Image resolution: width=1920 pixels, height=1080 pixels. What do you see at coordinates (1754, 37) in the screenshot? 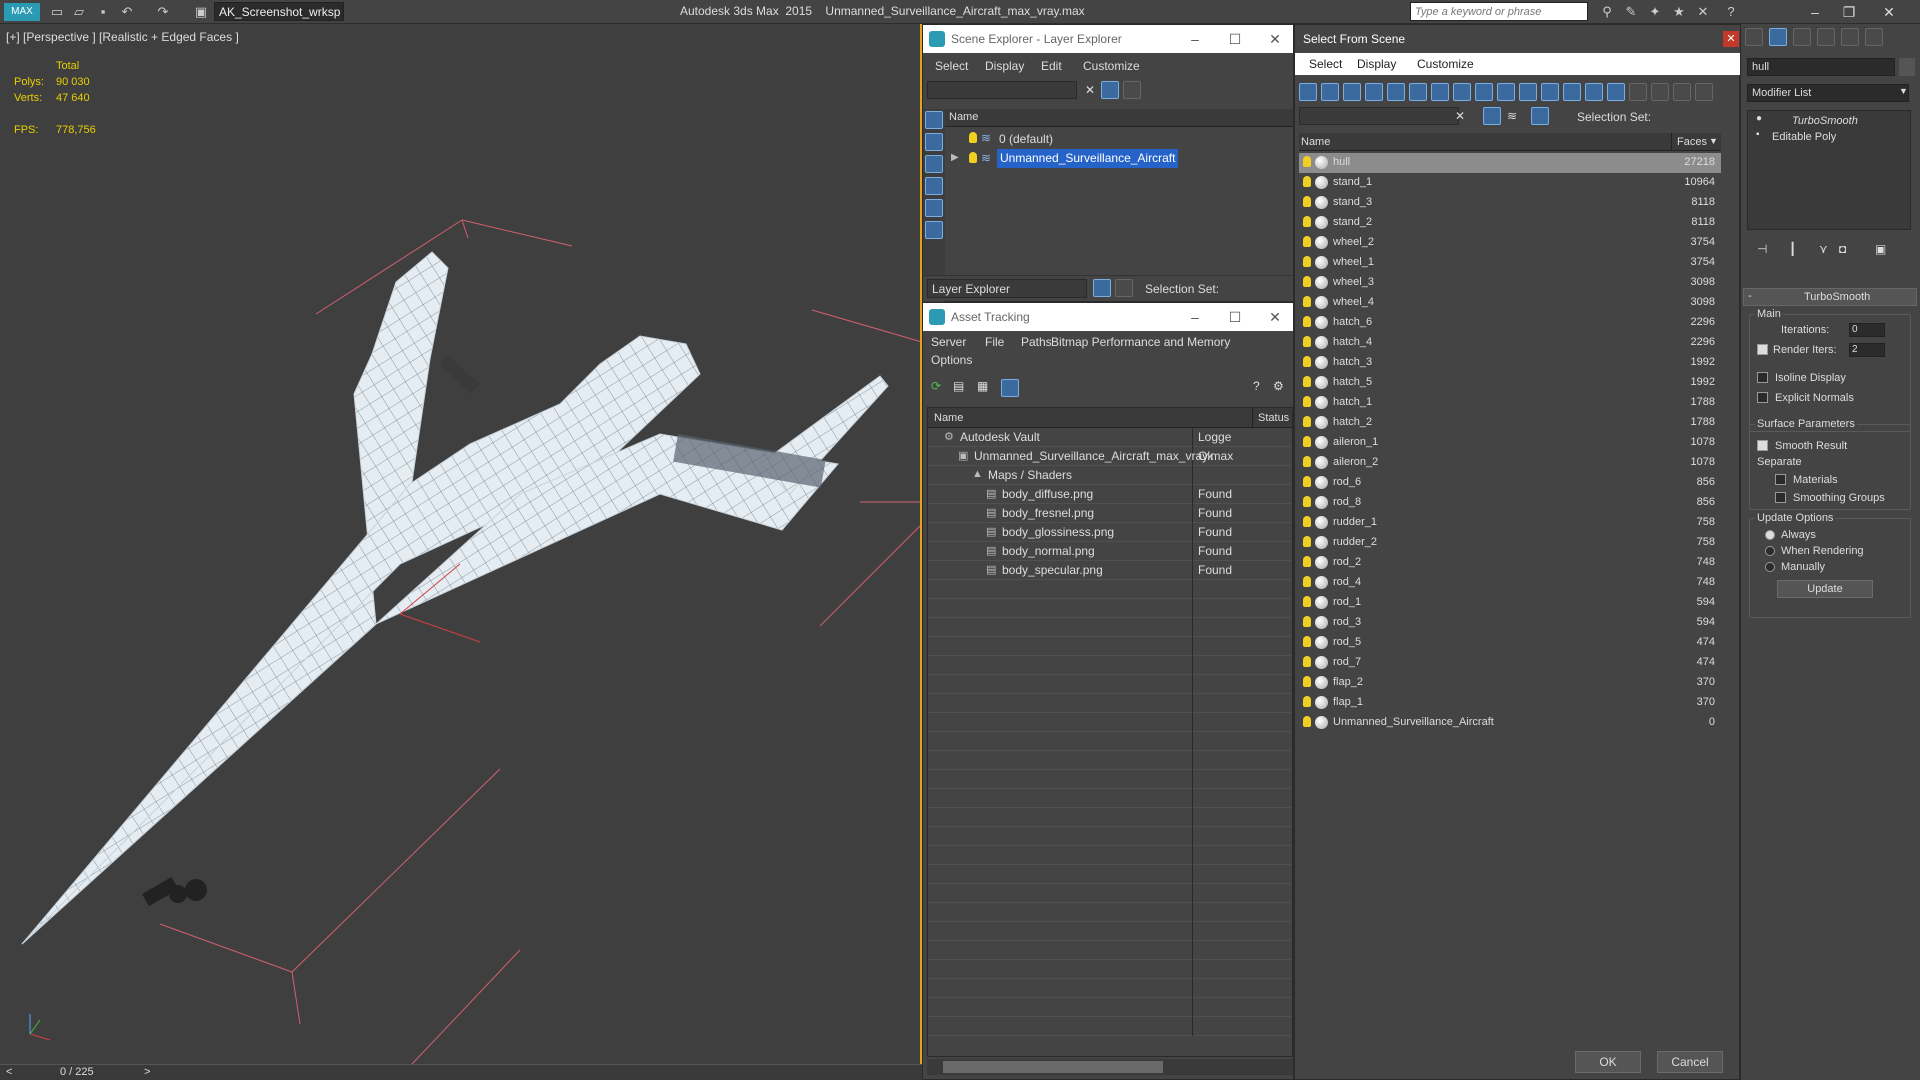
I see `create-tab-icon` at bounding box center [1754, 37].